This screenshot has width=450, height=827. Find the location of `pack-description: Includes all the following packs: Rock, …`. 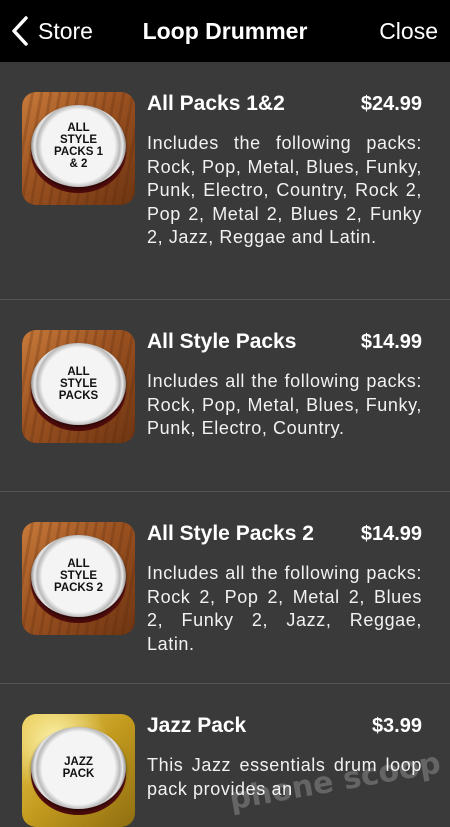

pack-description: Includes all the following packs: Rock, … is located at coordinates (284, 404).